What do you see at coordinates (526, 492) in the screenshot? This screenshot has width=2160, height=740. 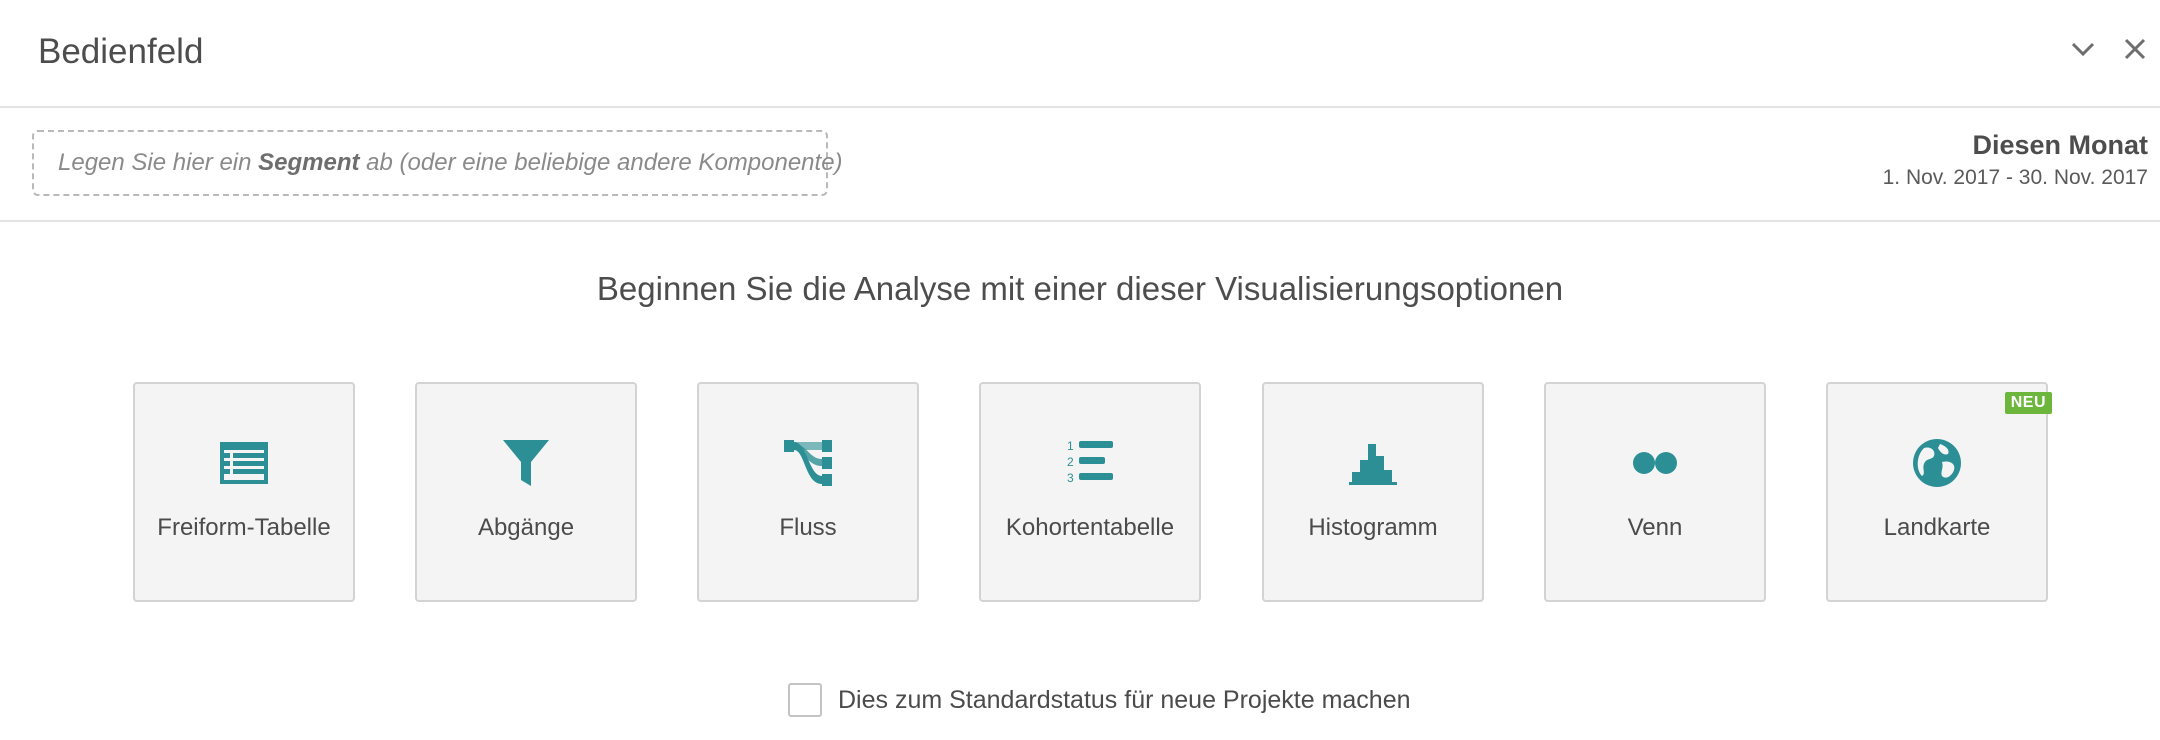 I see `viz-card-fallout: Abgänge` at bounding box center [526, 492].